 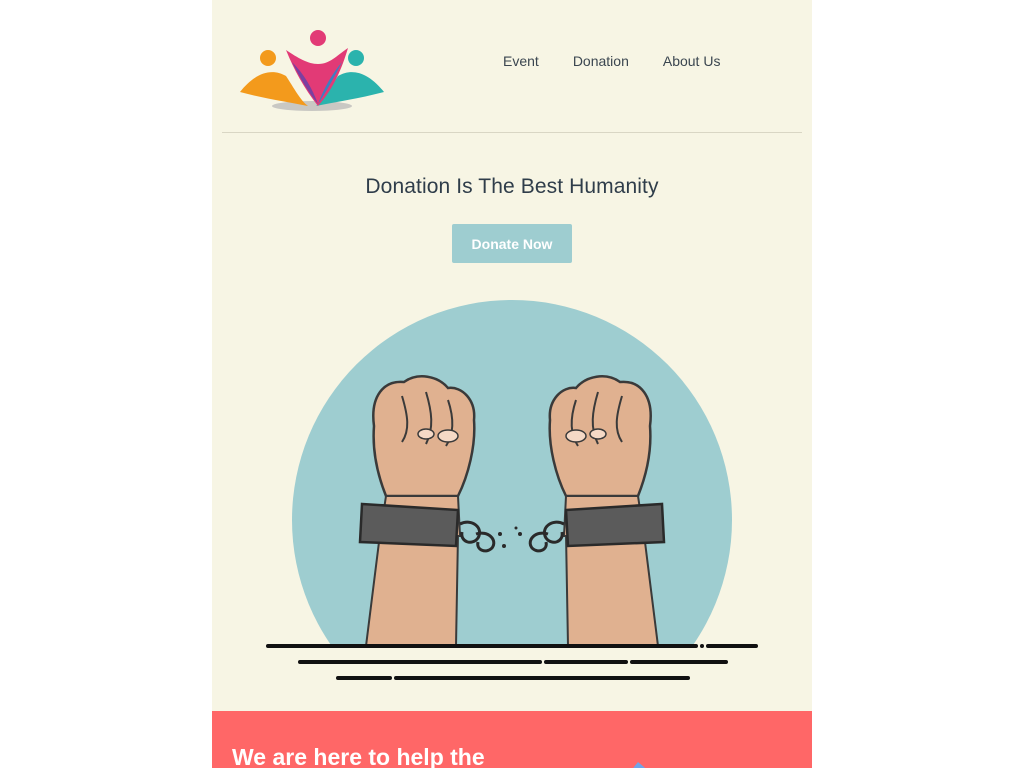 What do you see at coordinates (512, 132) in the screenshot?
I see `header-divider` at bounding box center [512, 132].